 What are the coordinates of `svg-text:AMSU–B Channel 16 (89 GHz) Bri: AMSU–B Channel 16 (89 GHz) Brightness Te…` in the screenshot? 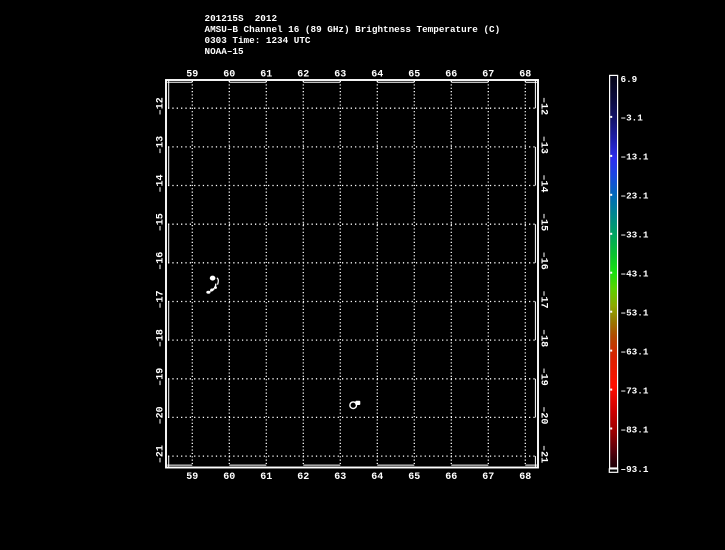 It's located at (353, 29).